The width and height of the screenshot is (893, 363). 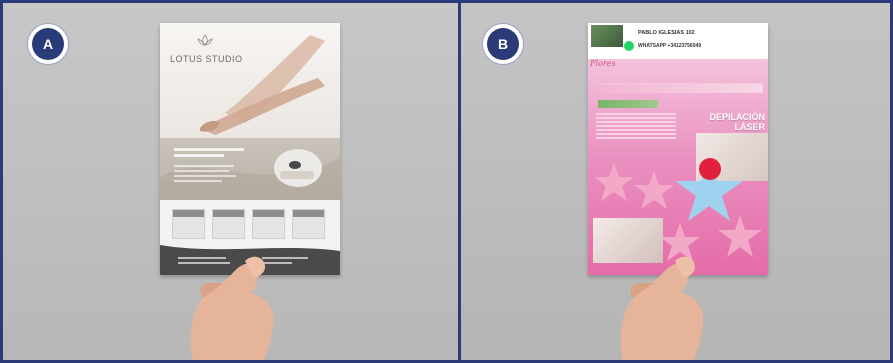 What do you see at coordinates (628, 104) in the screenshot?
I see `flyer-b-green-subline` at bounding box center [628, 104].